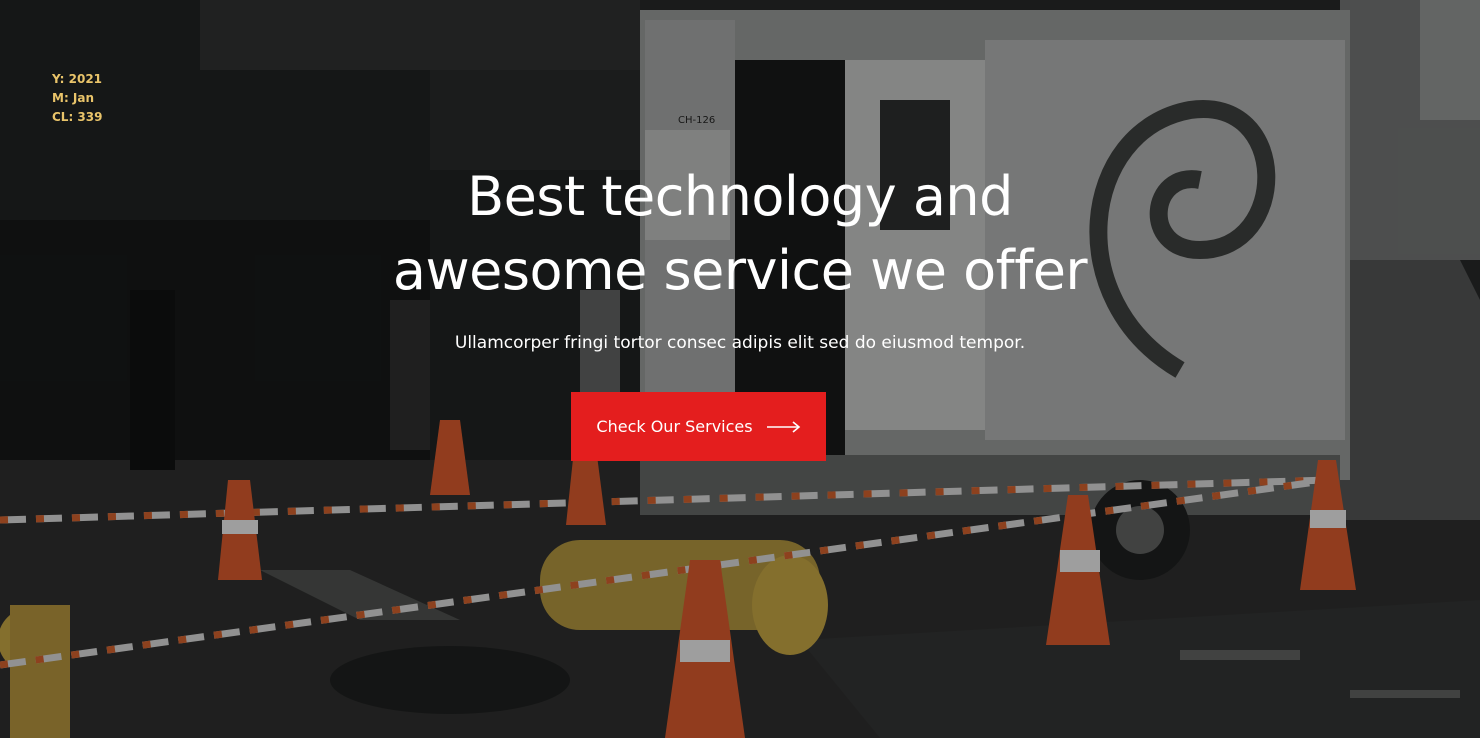 The height and width of the screenshot is (738, 1480). I want to click on check-services-label: Check Our Services, so click(674, 426).